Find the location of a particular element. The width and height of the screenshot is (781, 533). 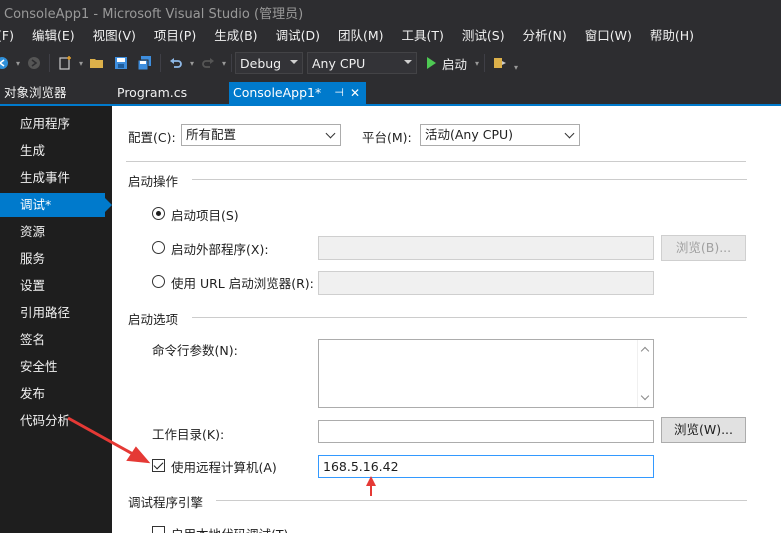

external-program-input is located at coordinates (486, 248).